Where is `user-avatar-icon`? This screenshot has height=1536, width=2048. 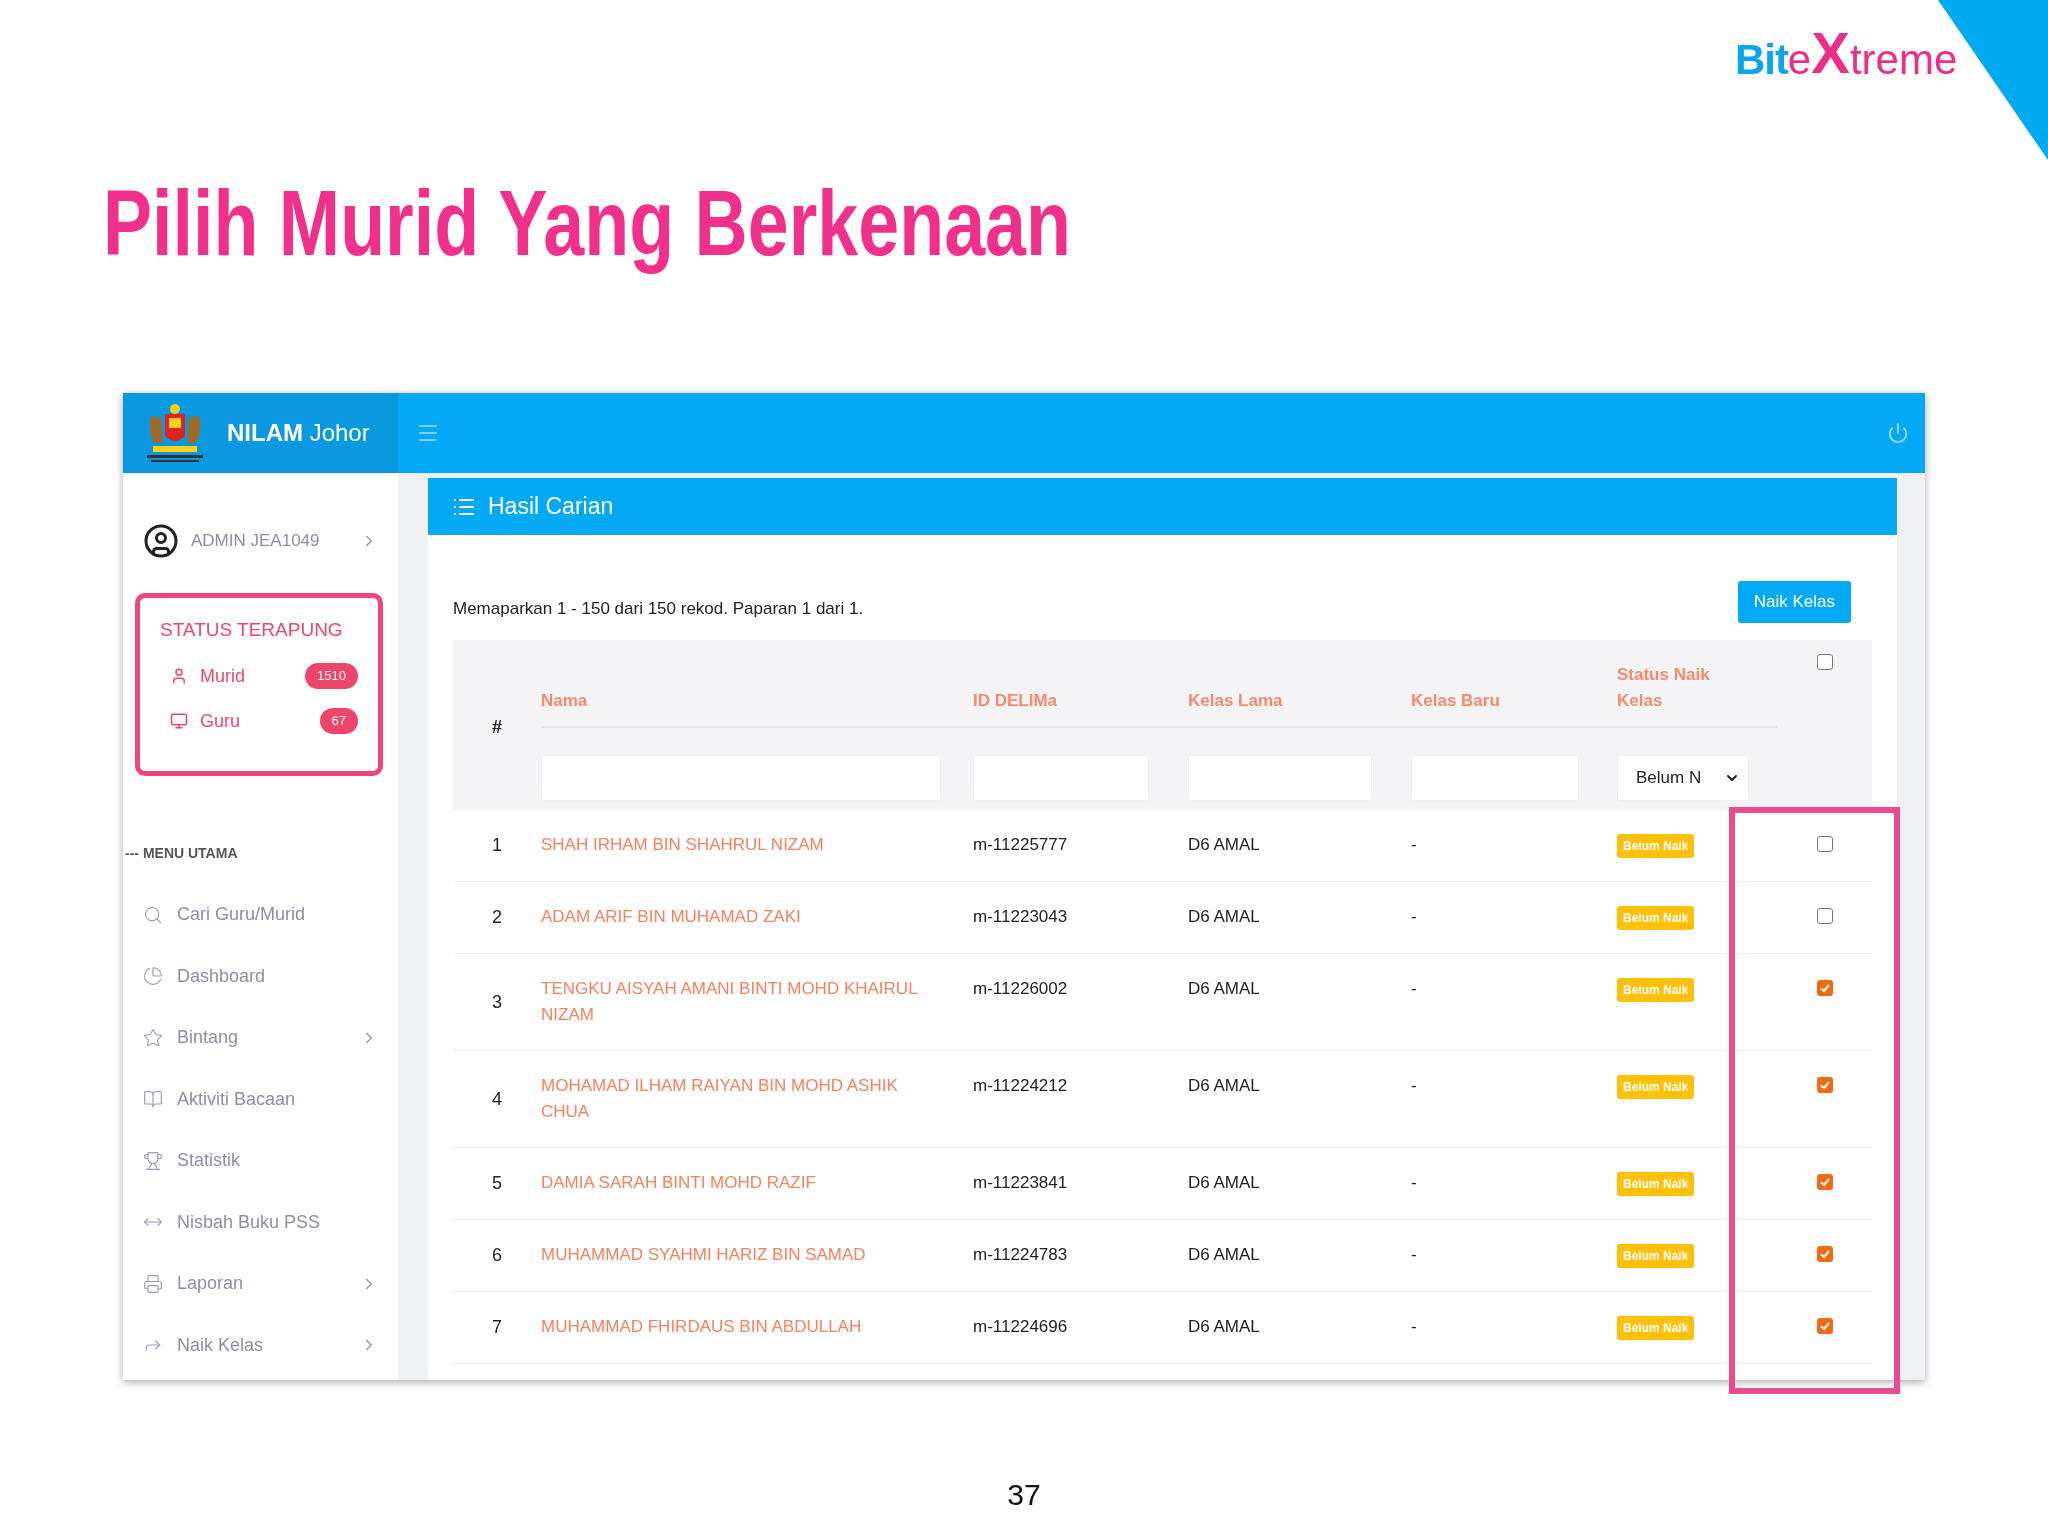
user-avatar-icon is located at coordinates (161, 540).